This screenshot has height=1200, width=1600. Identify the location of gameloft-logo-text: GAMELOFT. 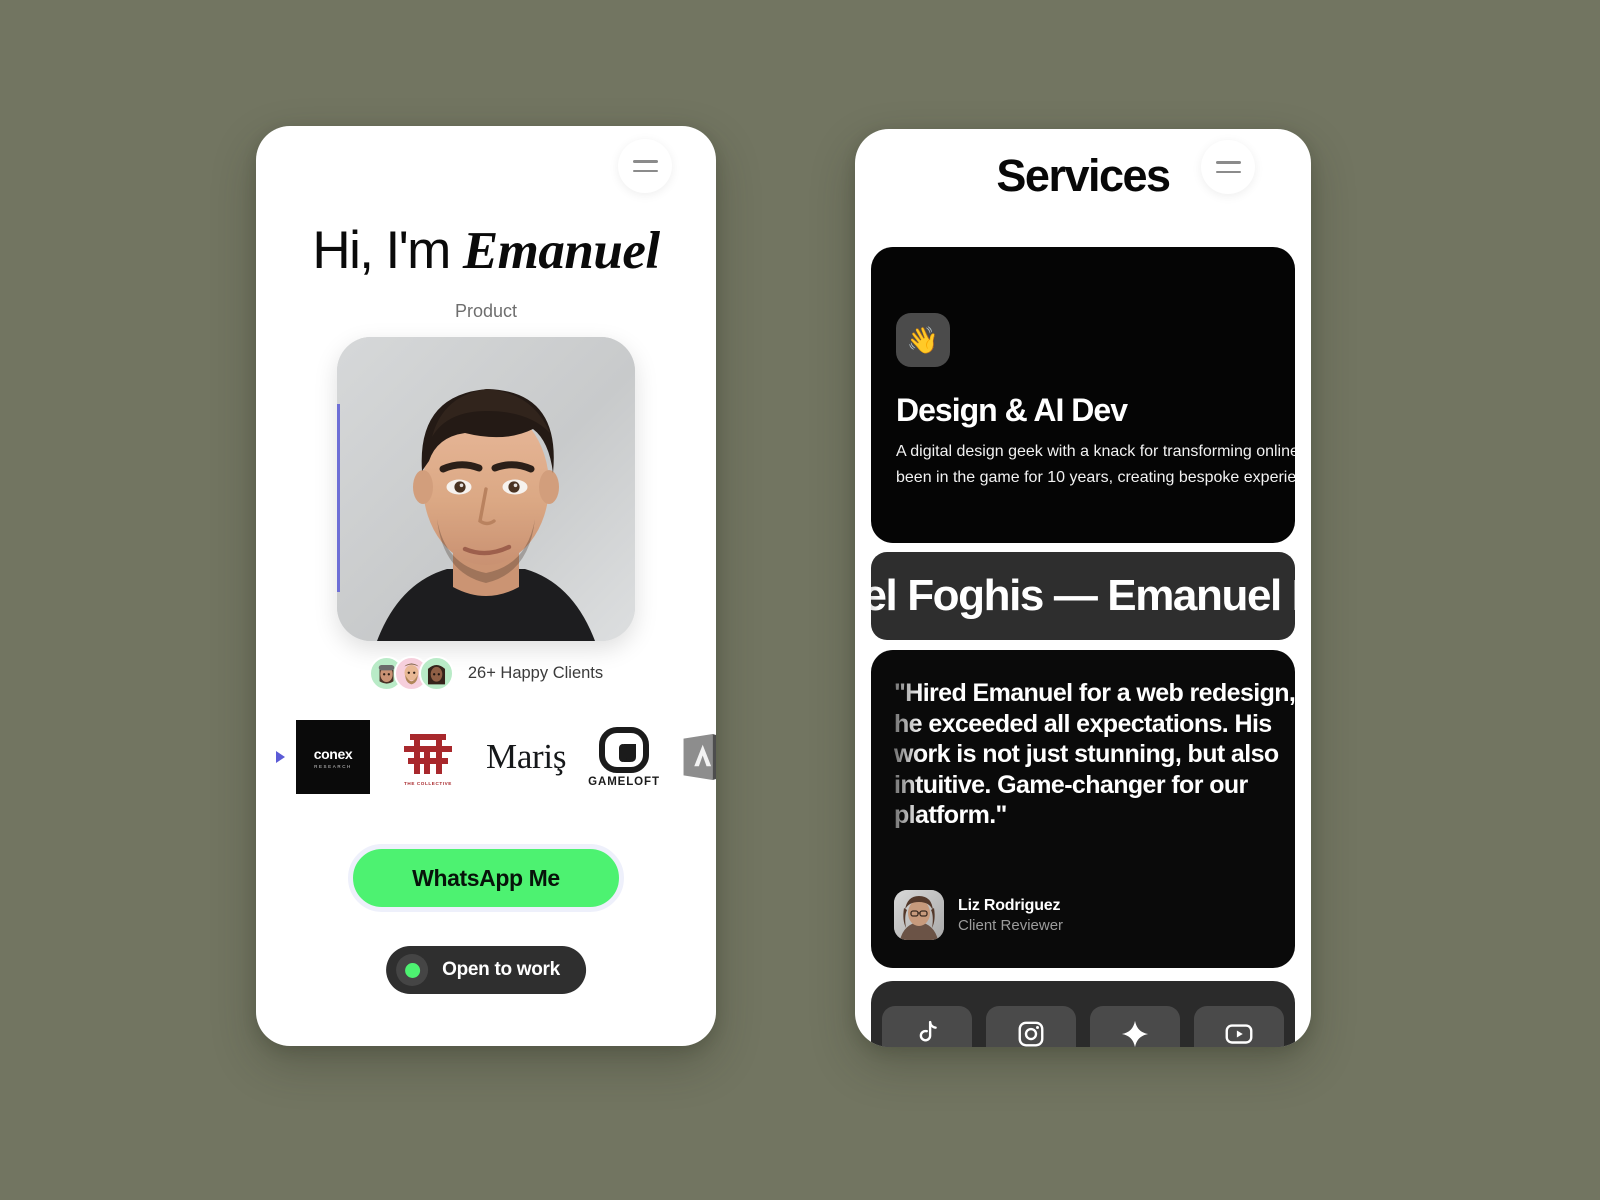
(624, 781).